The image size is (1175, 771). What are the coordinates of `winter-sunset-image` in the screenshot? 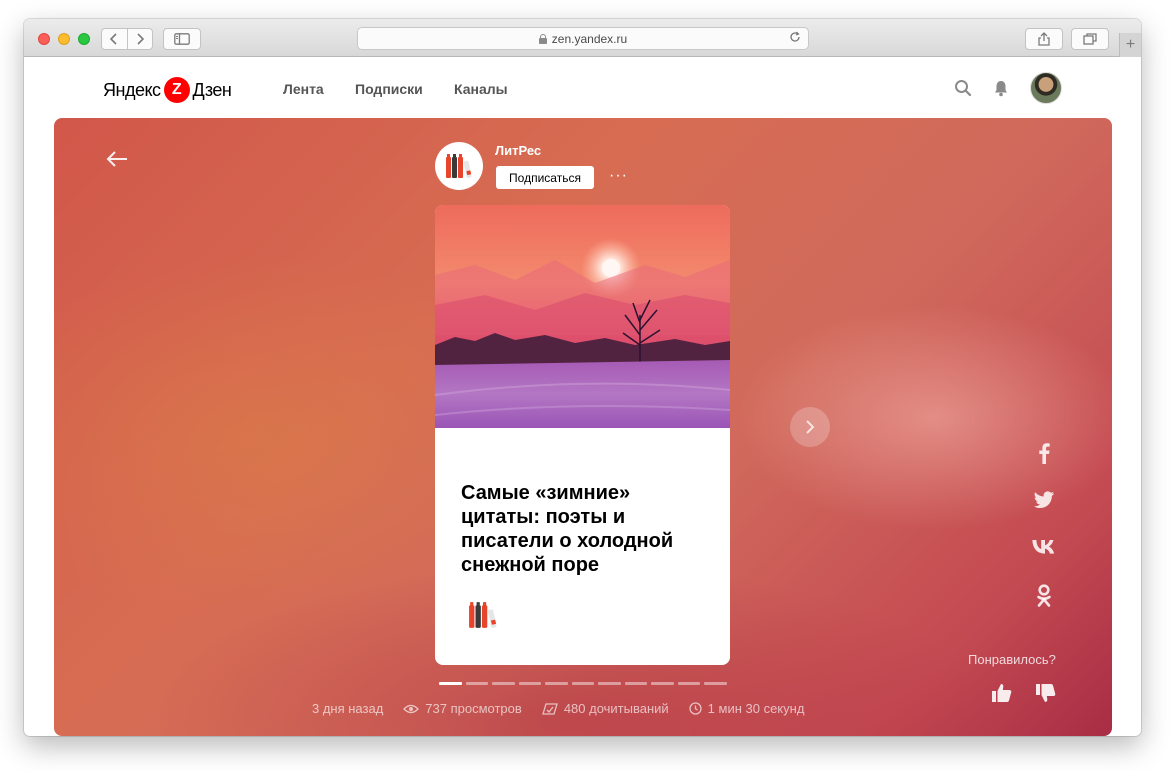 It's located at (582, 316).